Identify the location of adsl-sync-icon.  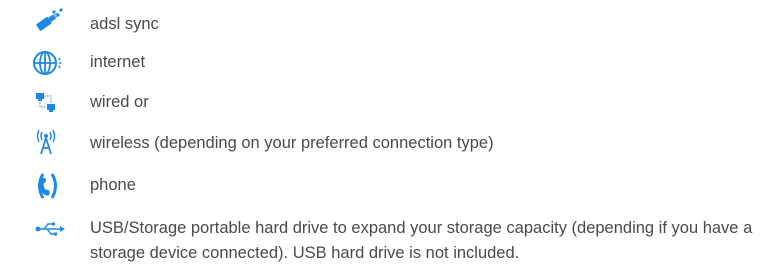
(48, 21).